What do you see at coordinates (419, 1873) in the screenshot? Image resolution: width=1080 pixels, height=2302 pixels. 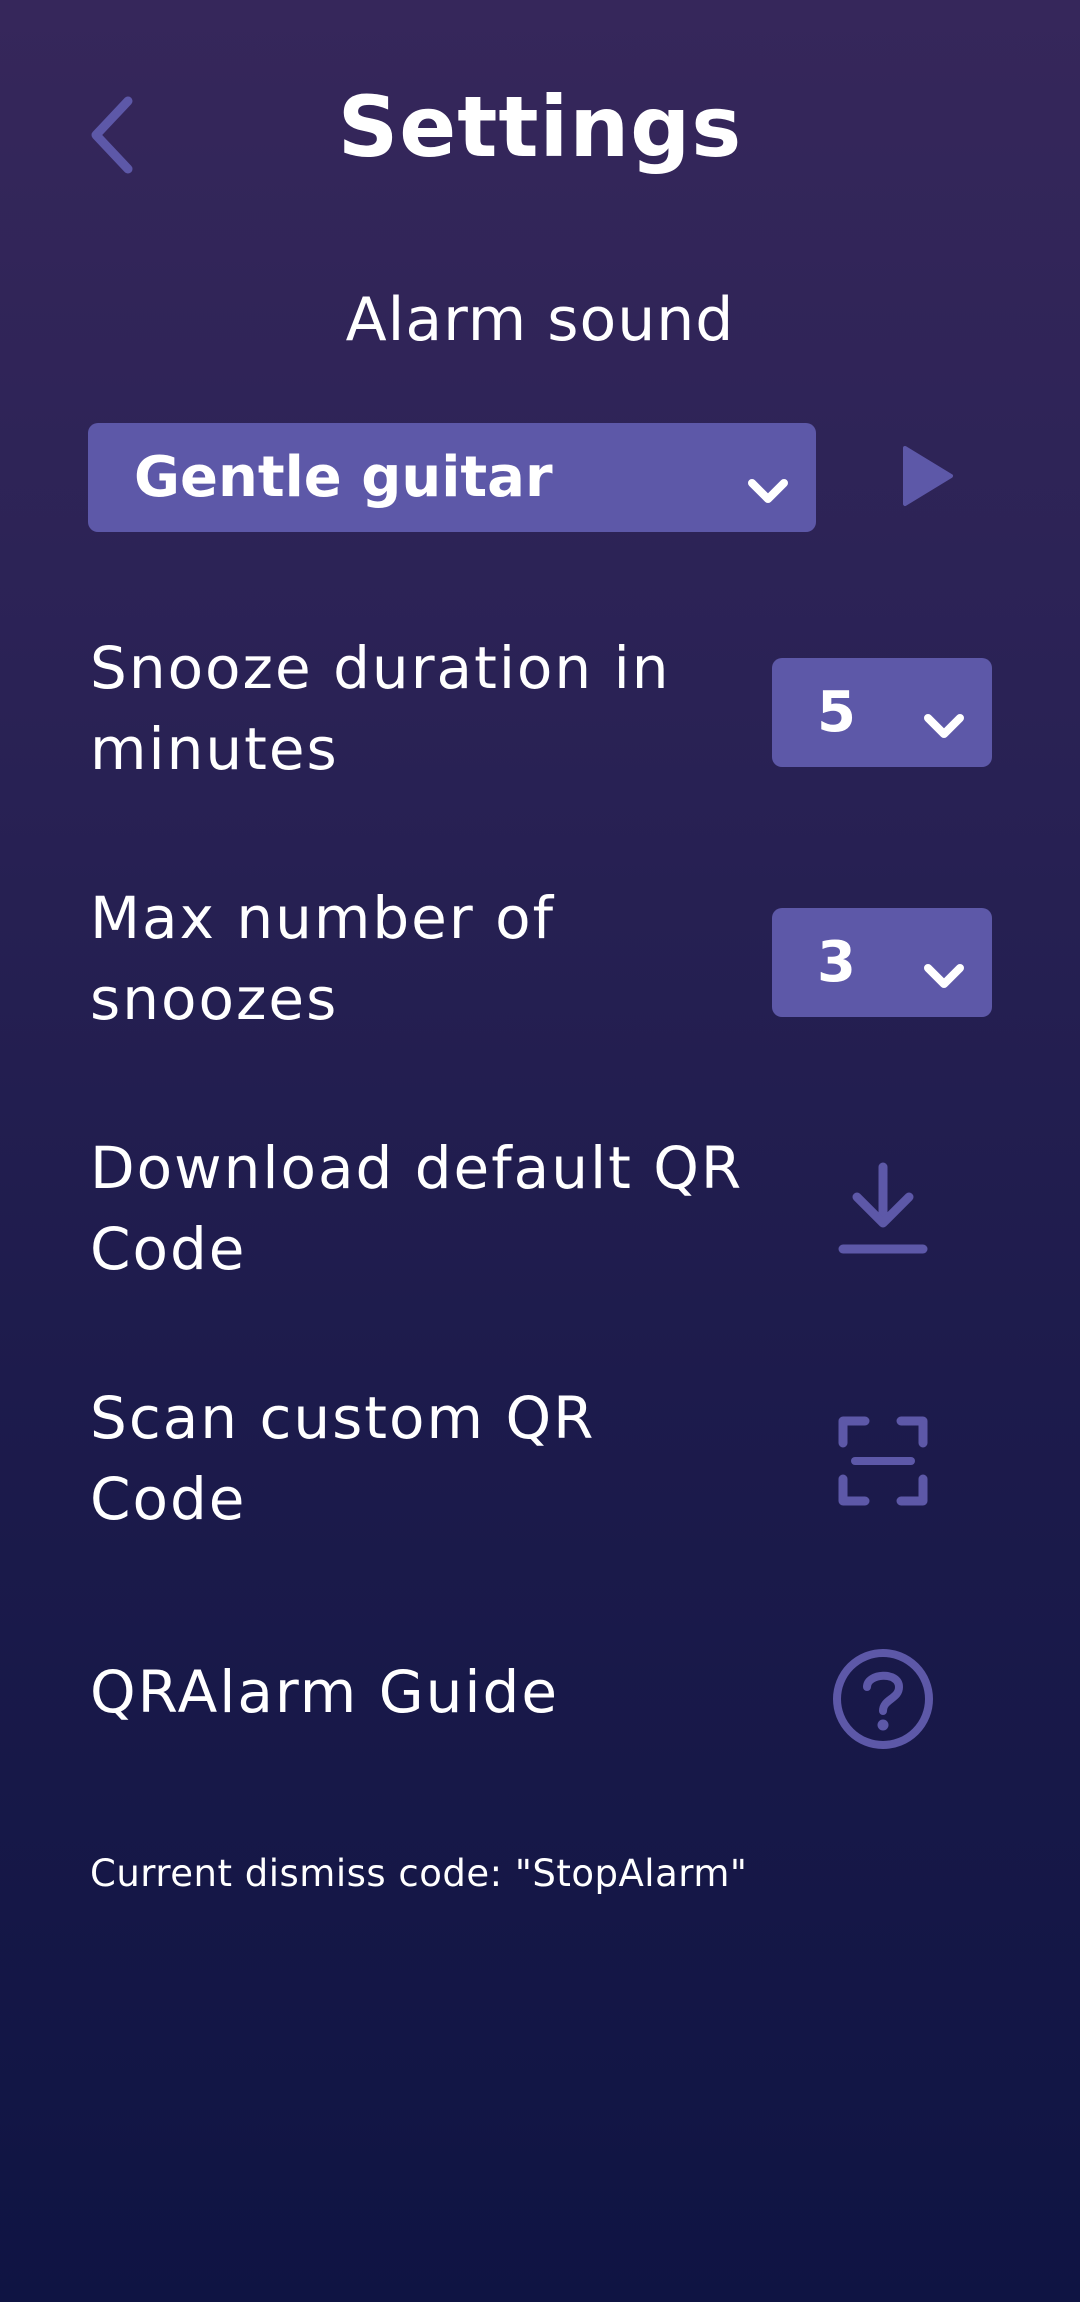 I see `dismiss-code-text: Current dismiss code: "StopAlarm"` at bounding box center [419, 1873].